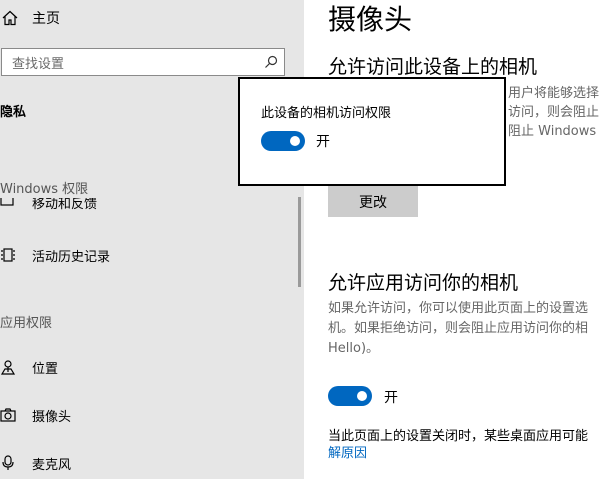 The image size is (600, 479). Describe the element at coordinates (458, 308) in the screenshot. I see `apps-description-line: 如果允许访问，你可以使用此页面上的设置选` at that location.